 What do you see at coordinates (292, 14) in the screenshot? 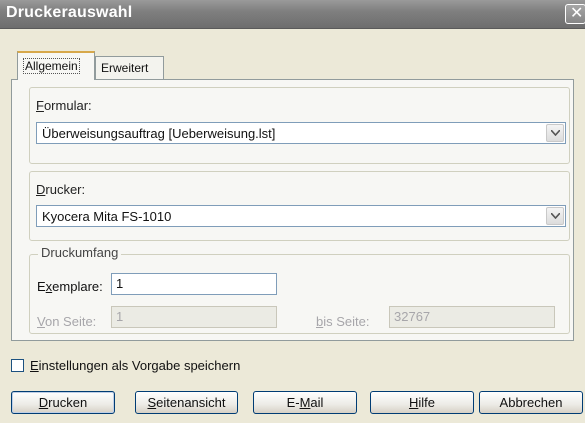
I see `title-bar: Druckerauswahl ✕` at bounding box center [292, 14].